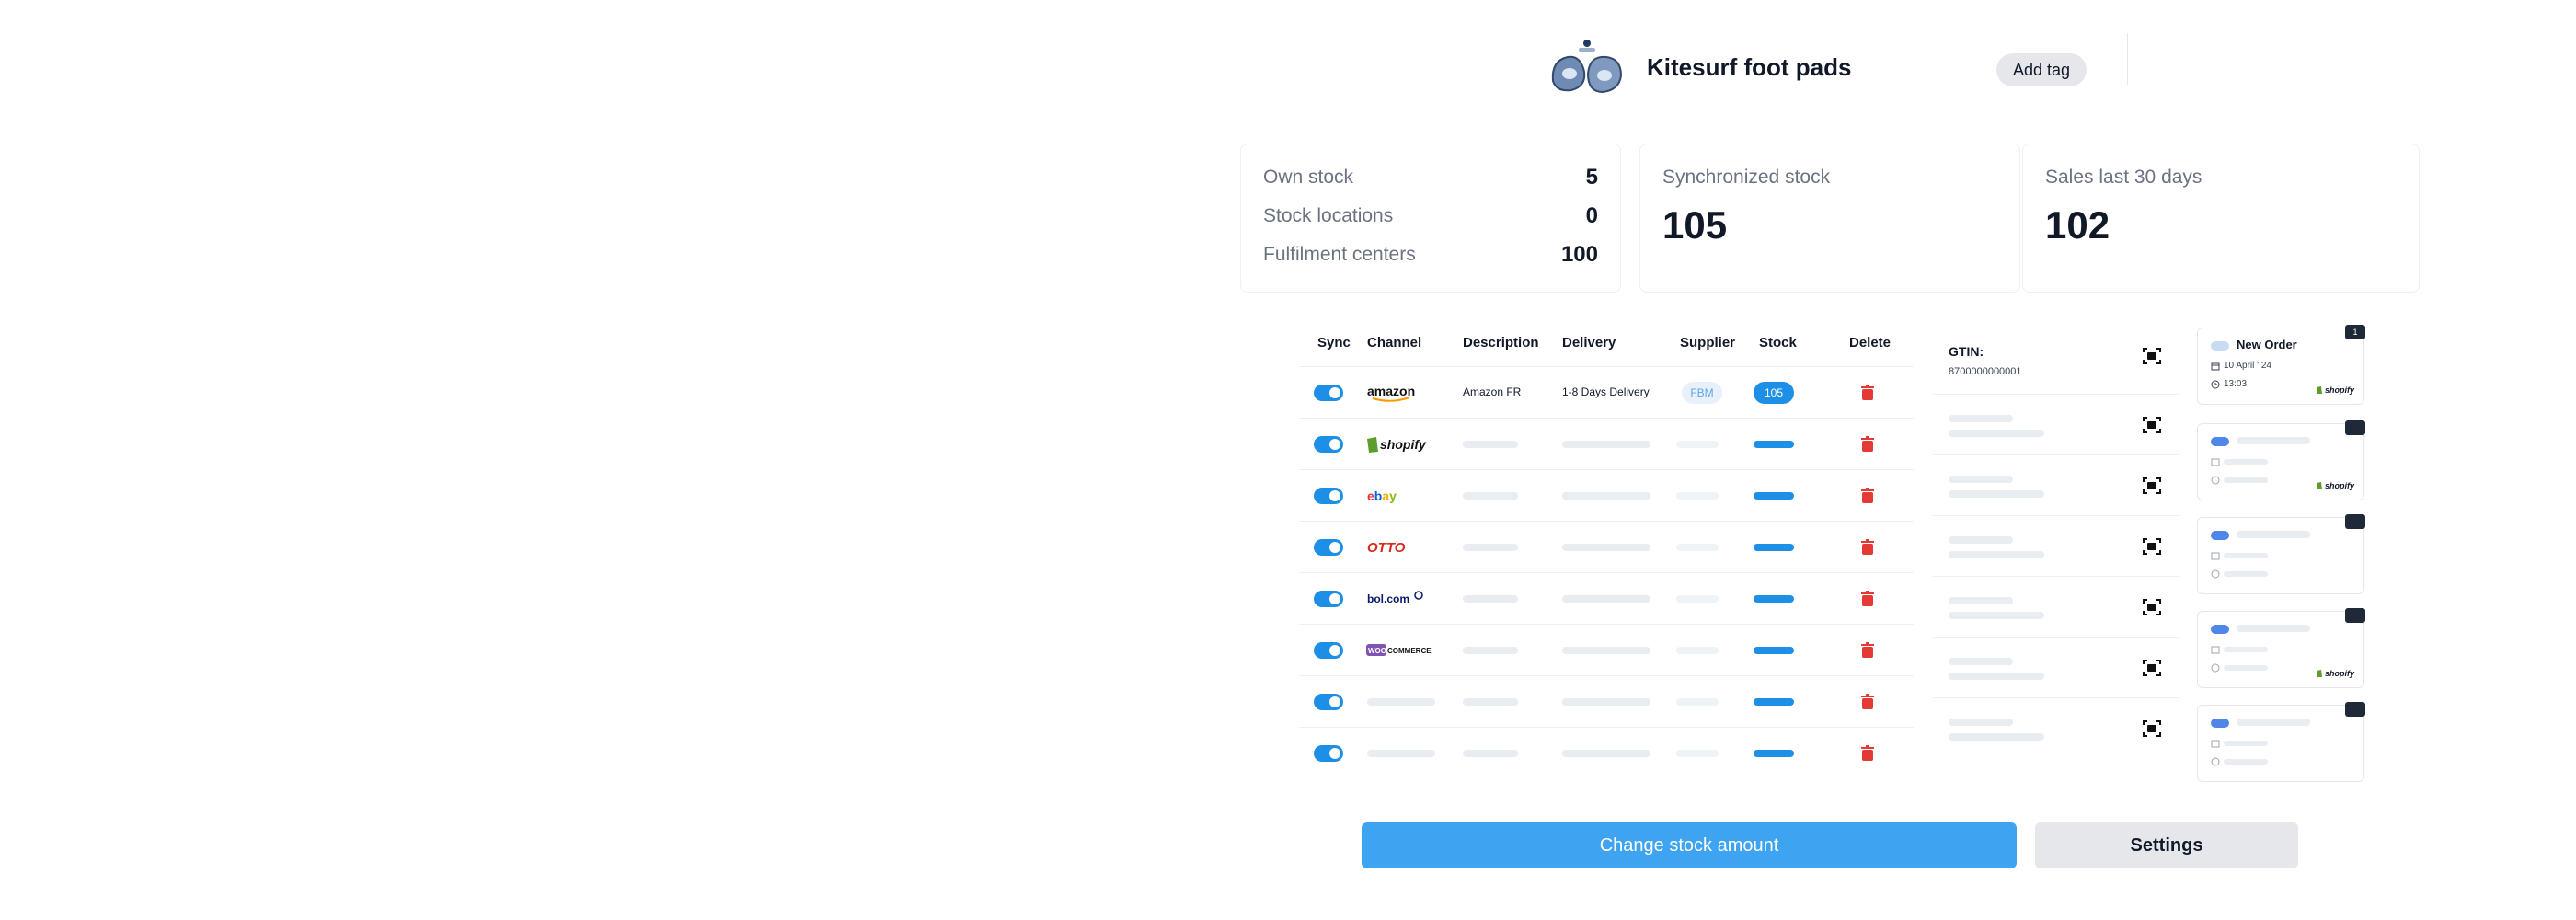  What do you see at coordinates (2220, 629) in the screenshot?
I see `order-chip` at bounding box center [2220, 629].